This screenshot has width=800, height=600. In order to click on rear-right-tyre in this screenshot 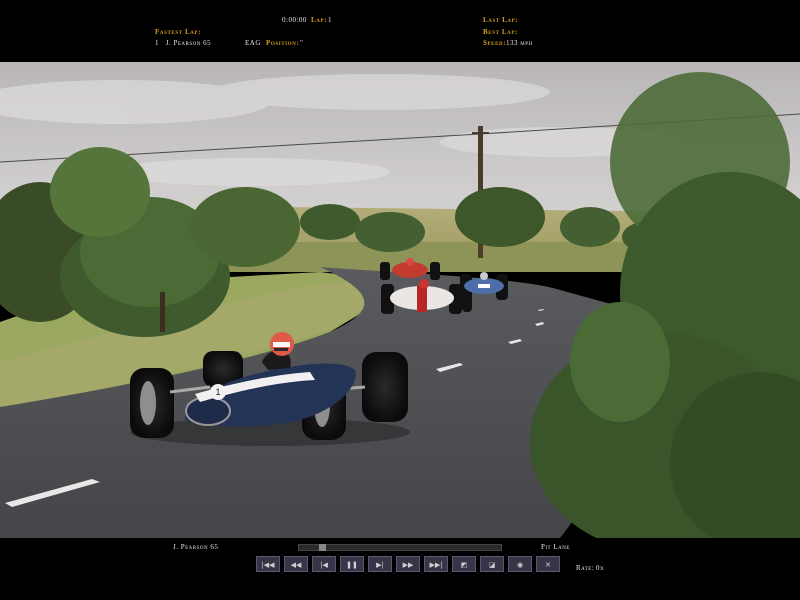, I will do `click(385, 387)`.